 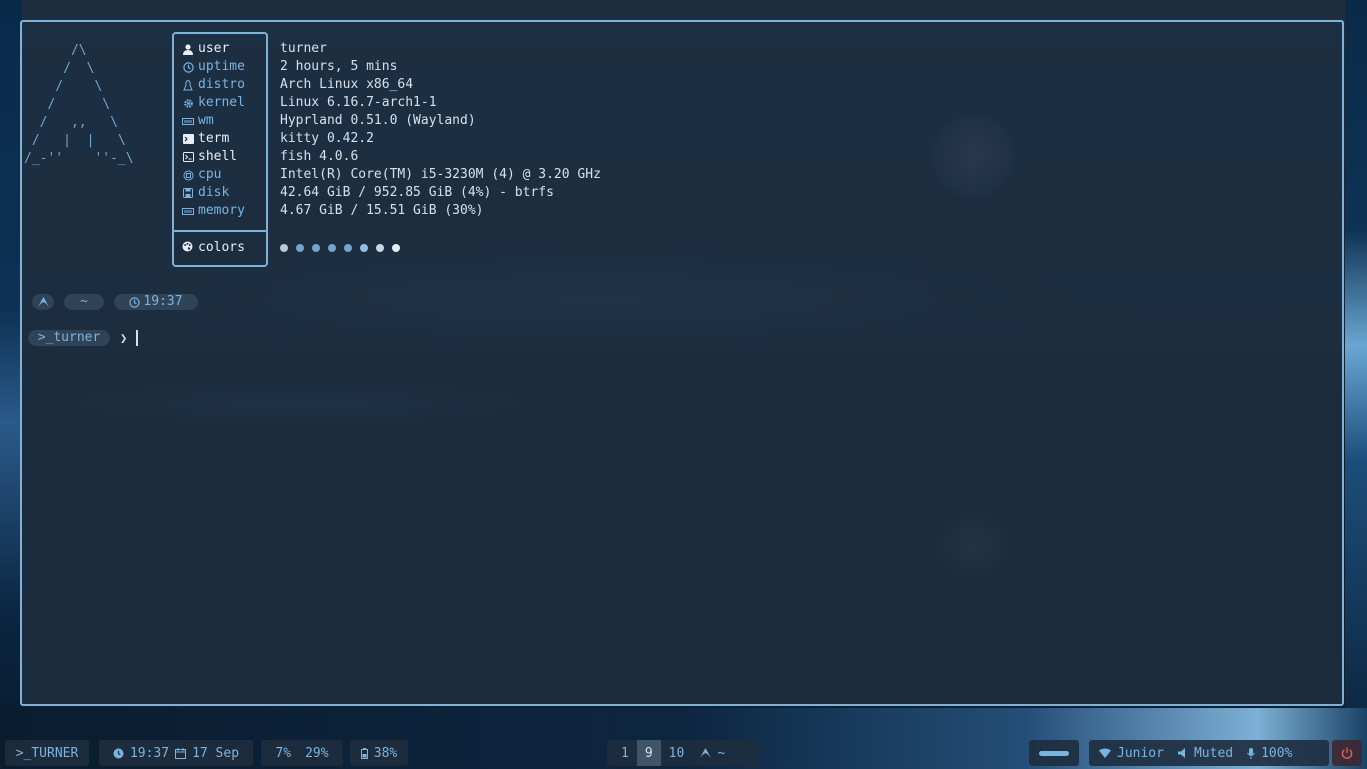 I want to click on bar-clock-segment: 19:37 17 Sep, so click(x=176, y=753).